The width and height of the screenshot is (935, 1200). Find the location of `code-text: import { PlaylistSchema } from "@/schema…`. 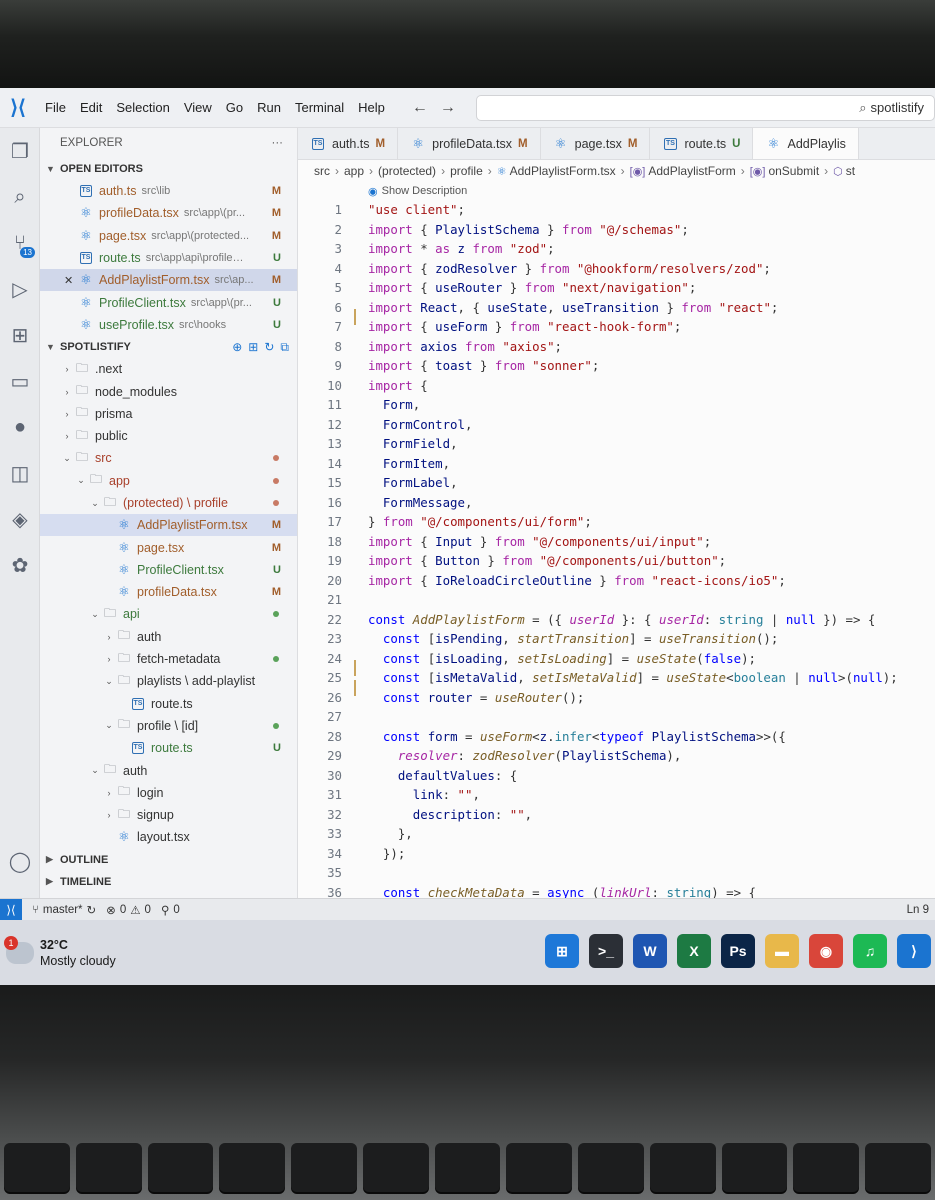

code-text: import { PlaylistSchema } from "@/schema… is located at coordinates (528, 229).